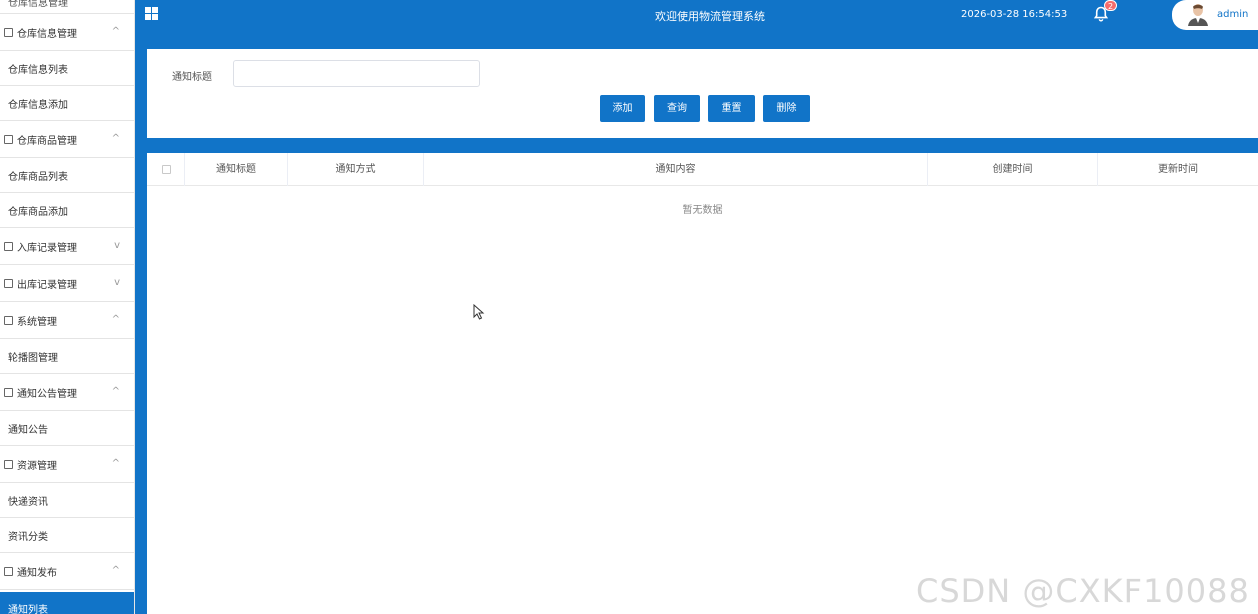 This screenshot has width=1258, height=614. I want to click on top-bar: 欢迎使用物流管理系统 2026-03-28 16:54:53 2 admin, so click(696, 15).